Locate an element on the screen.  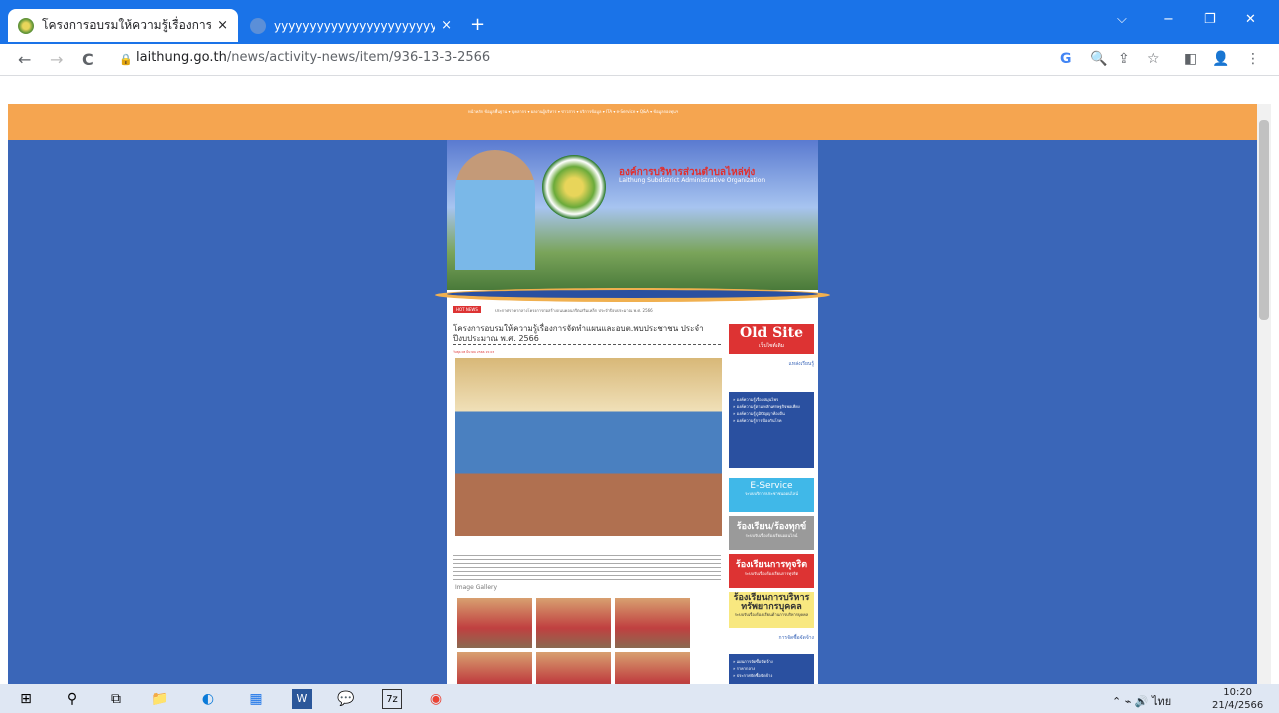
restore-button: ❐ is located at coordinates (1210, 19).